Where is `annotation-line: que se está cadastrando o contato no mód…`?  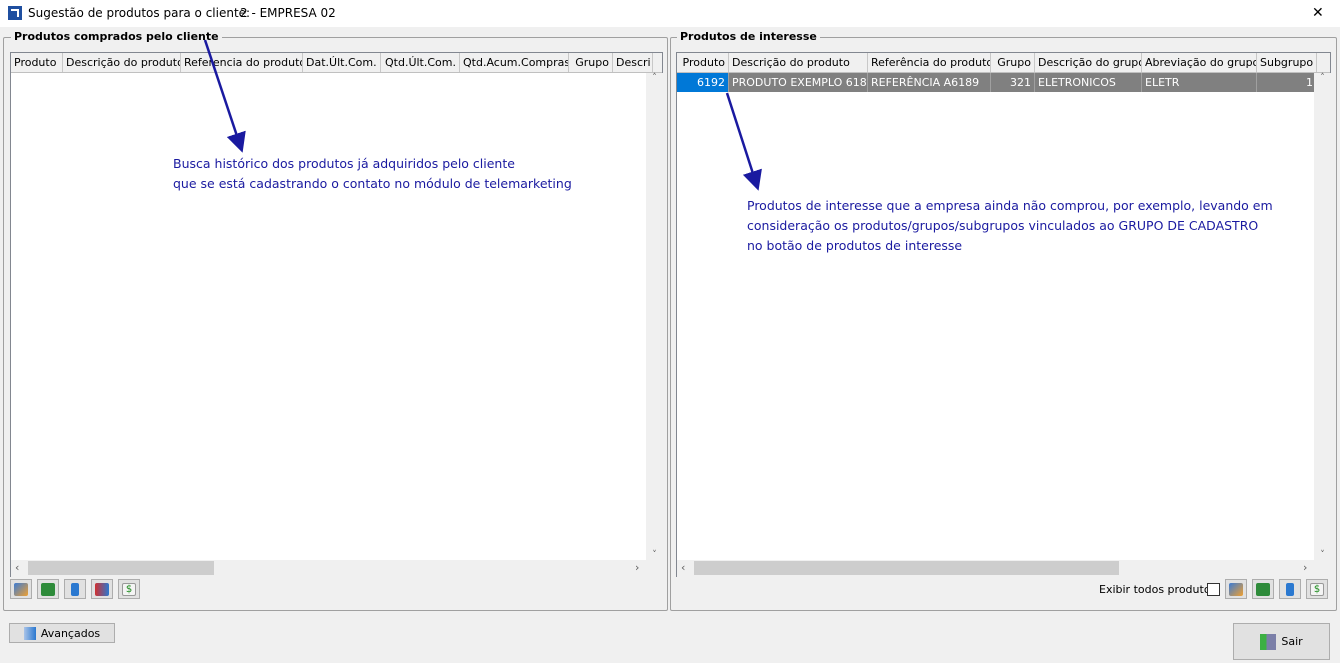 annotation-line: que se está cadastrando o contato no mód… is located at coordinates (372, 183).